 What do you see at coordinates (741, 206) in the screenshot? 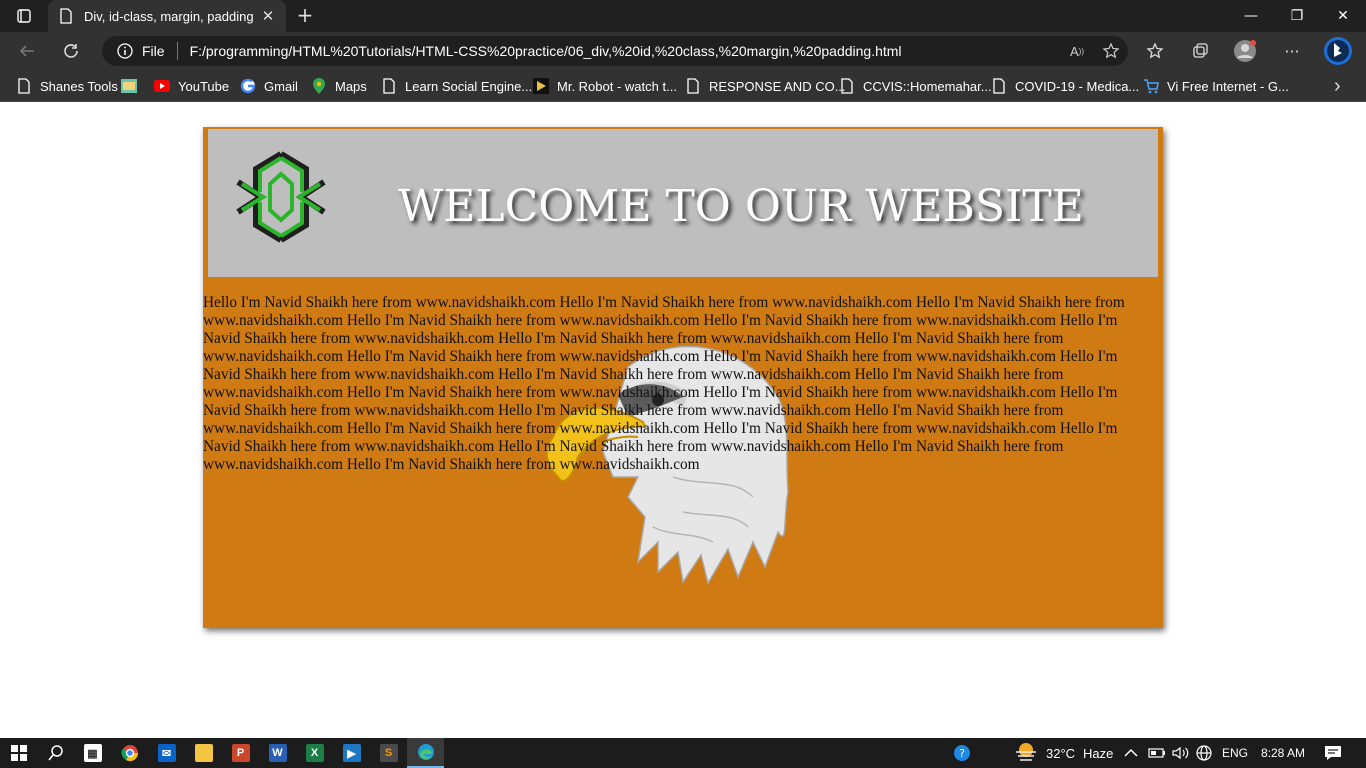
I see `page-title: WELCOME TO OUR WEBSITE` at bounding box center [741, 206].